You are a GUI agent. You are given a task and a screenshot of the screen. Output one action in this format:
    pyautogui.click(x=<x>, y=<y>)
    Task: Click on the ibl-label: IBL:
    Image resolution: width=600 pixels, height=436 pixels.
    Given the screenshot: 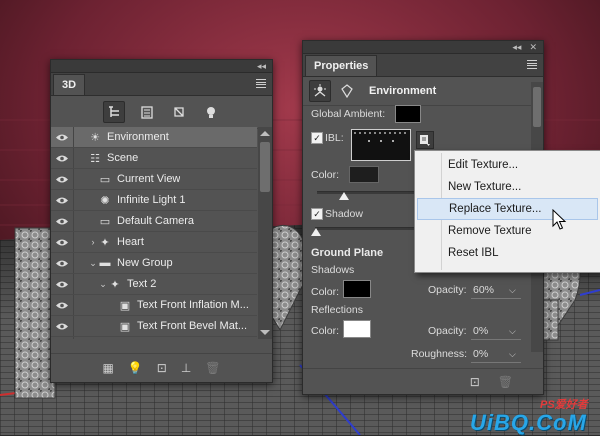 What is the action you would take?
    pyautogui.click(x=334, y=138)
    